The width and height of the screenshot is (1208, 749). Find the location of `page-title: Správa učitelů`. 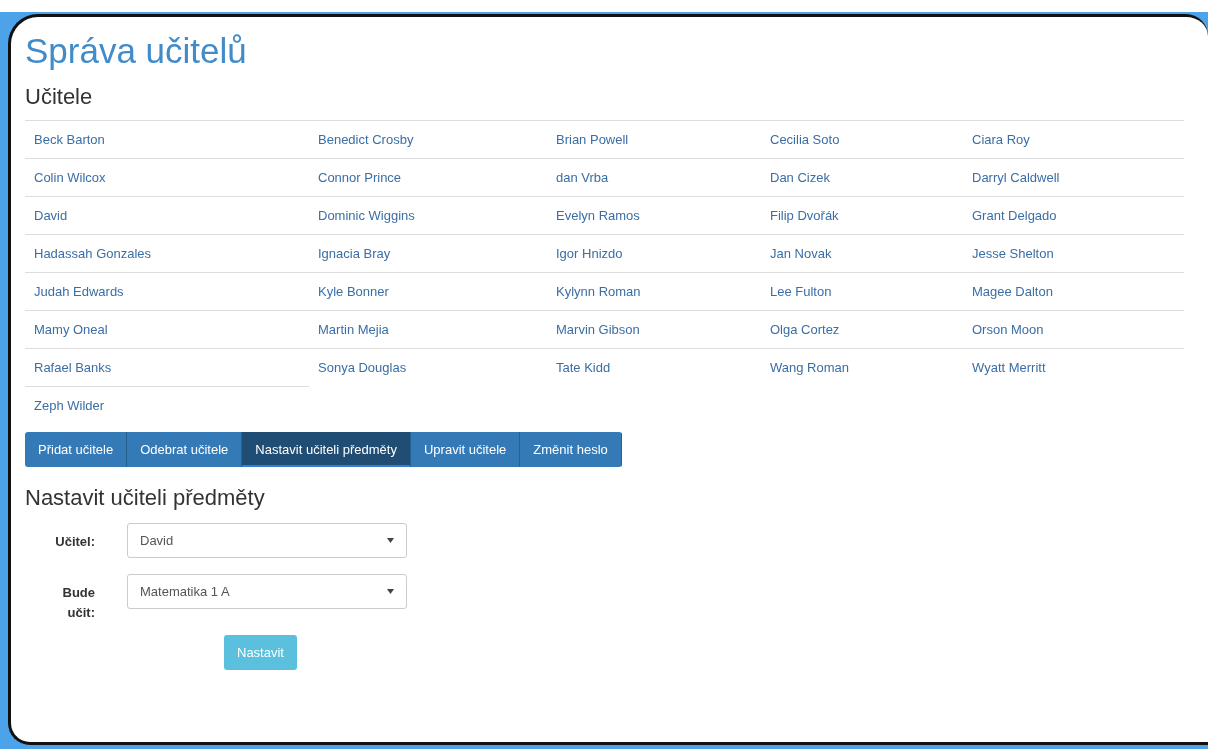

page-title: Správa učitelů is located at coordinates (136, 50).